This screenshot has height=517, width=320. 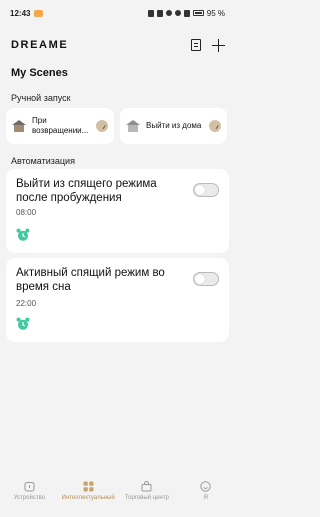 What do you see at coordinates (41, 98) in the screenshot?
I see `manual-section-label: Ручной запуск` at bounding box center [41, 98].